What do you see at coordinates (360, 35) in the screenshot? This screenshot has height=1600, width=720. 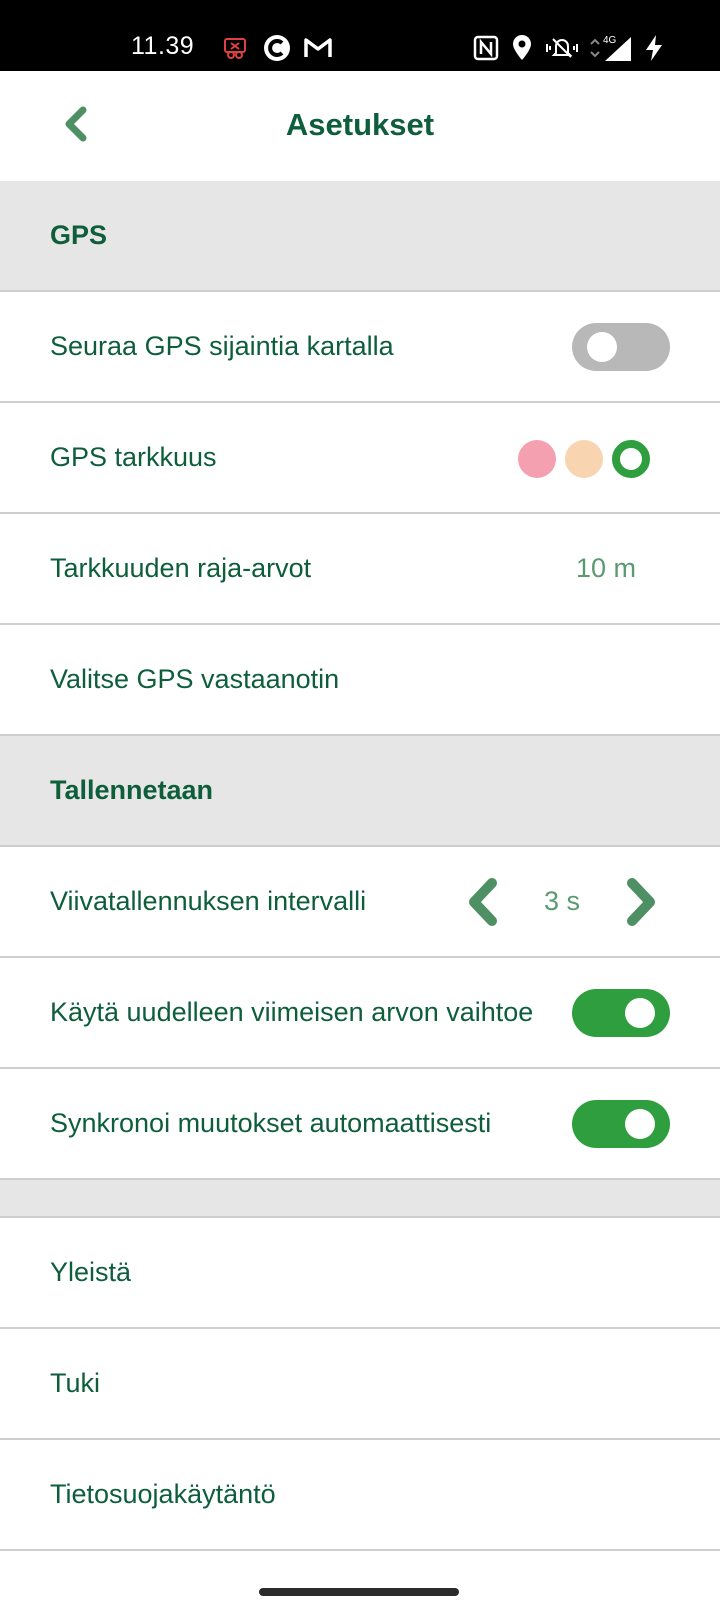 I see `status-bar: 11.39 4G` at bounding box center [360, 35].